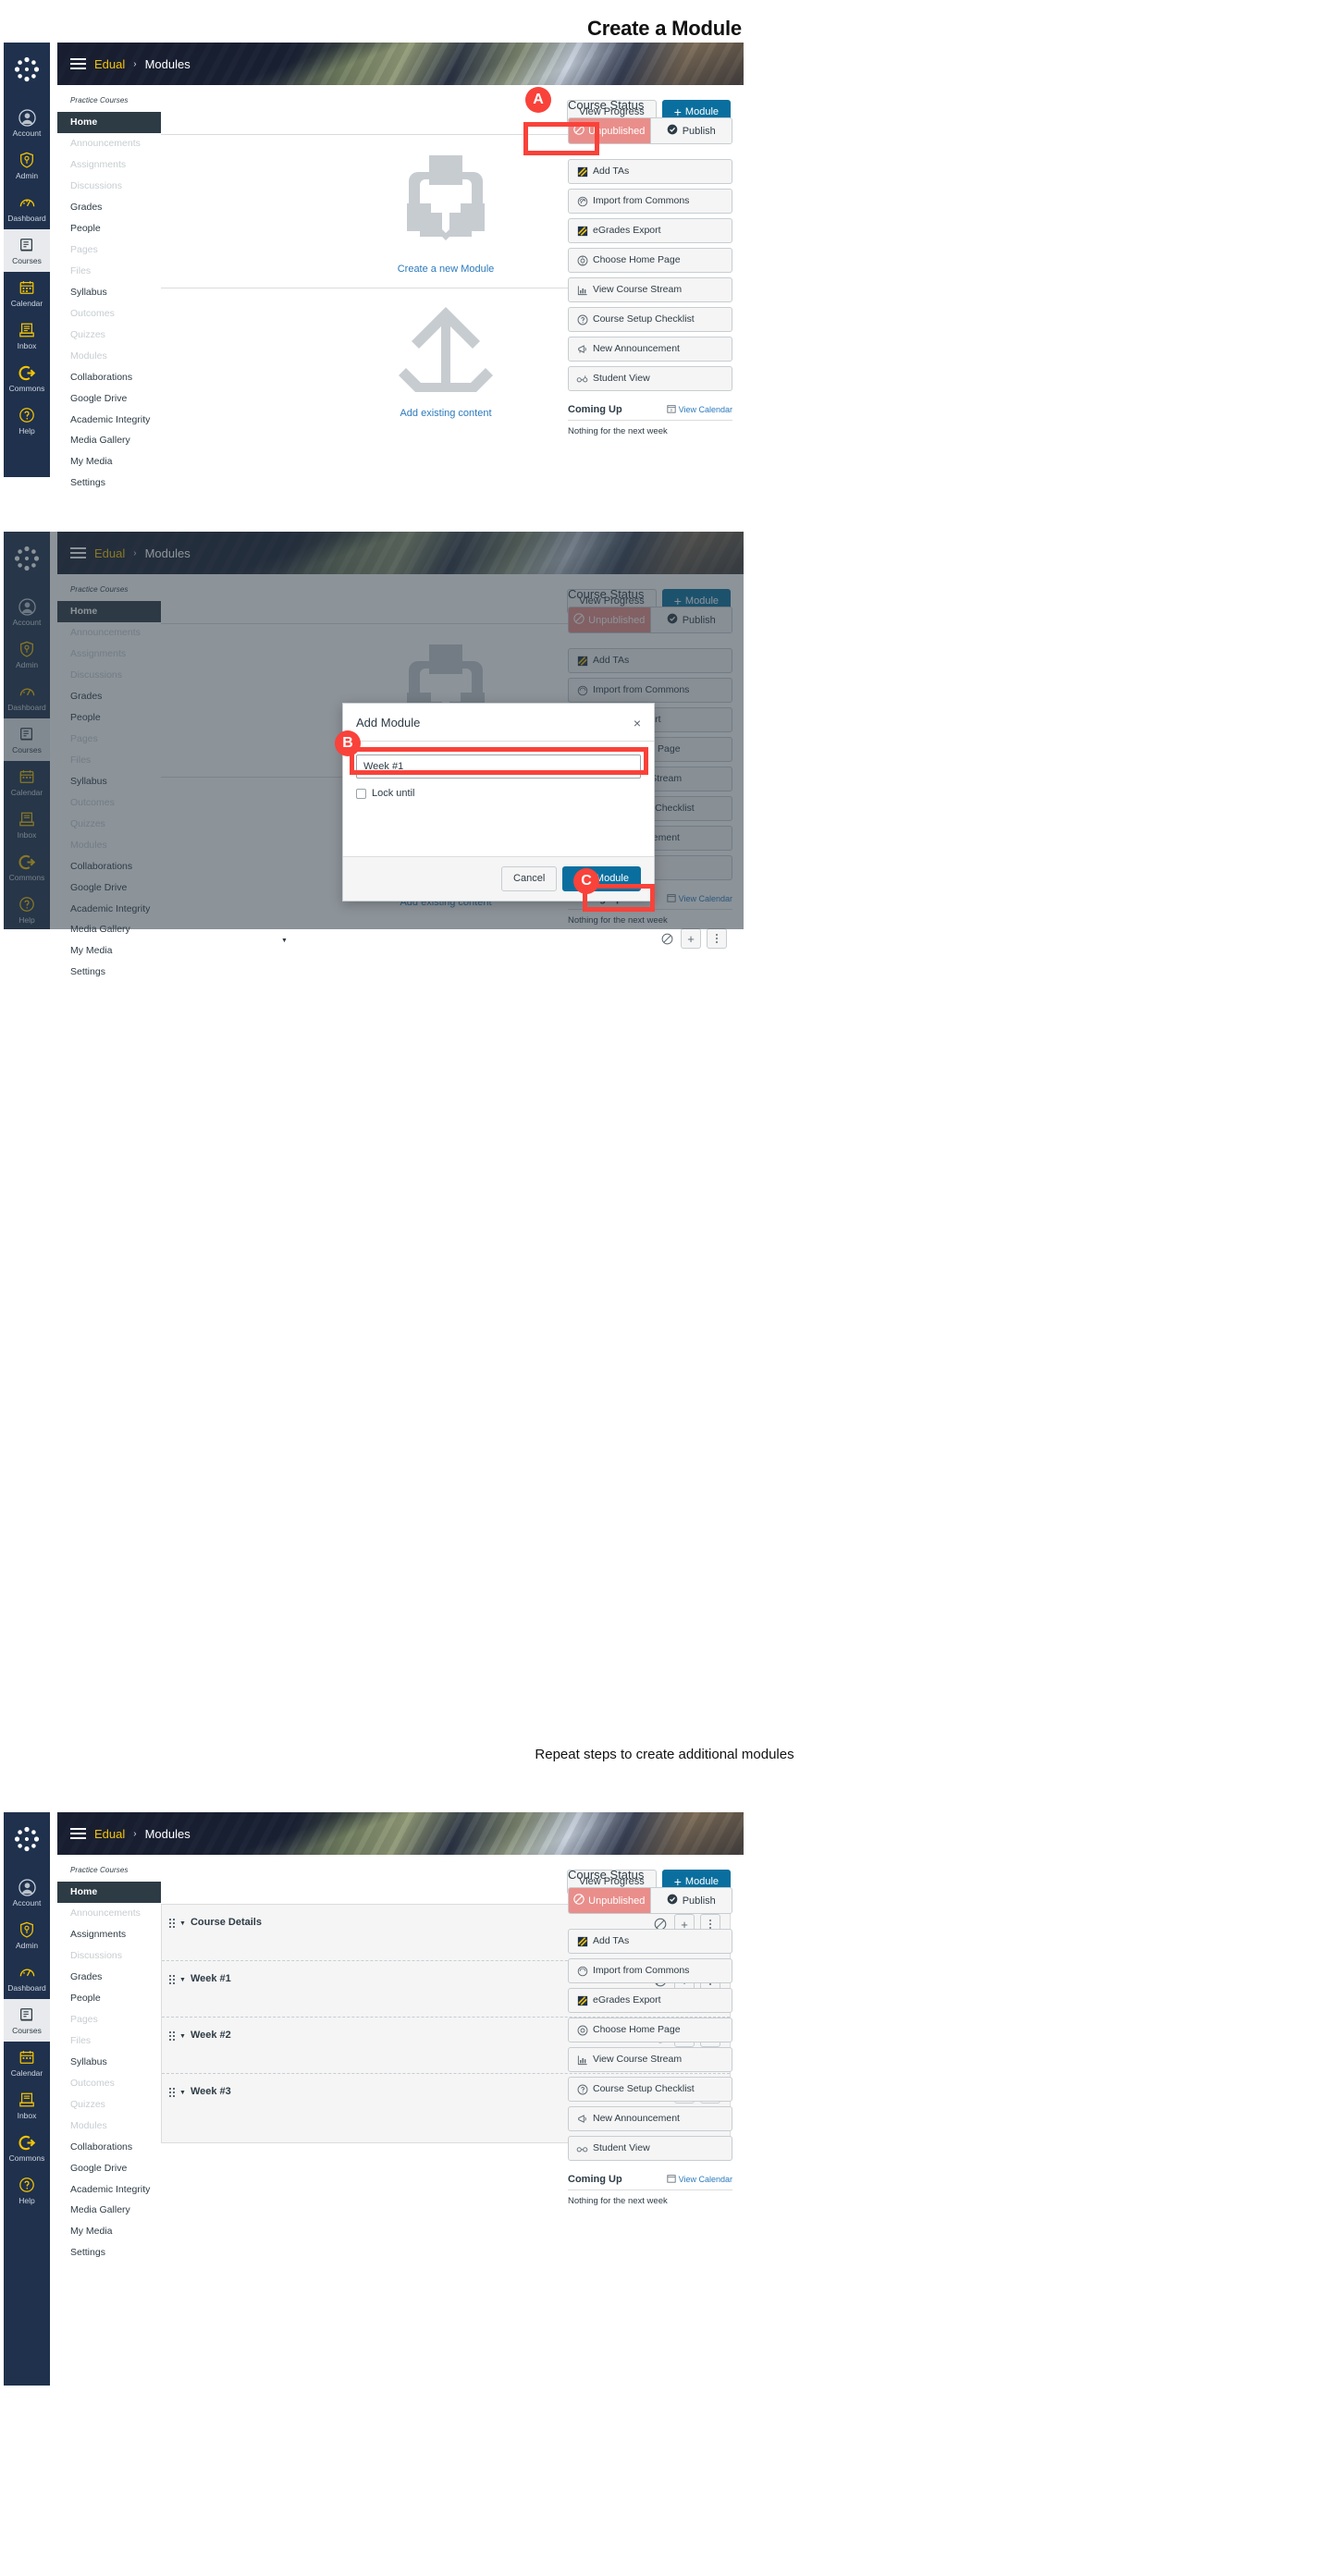 The height and width of the screenshot is (2576, 1329). What do you see at coordinates (699, 2179) in the screenshot?
I see `view-calendar-link: View Calendar` at bounding box center [699, 2179].